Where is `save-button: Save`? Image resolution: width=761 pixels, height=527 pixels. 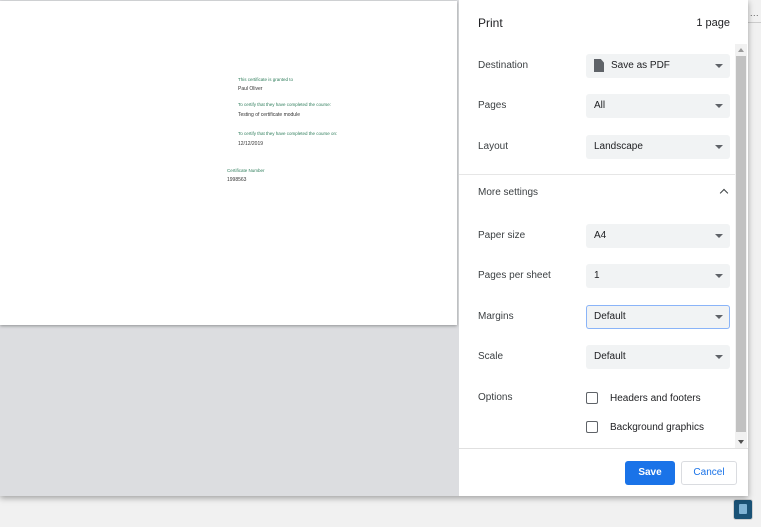 save-button: Save is located at coordinates (650, 473).